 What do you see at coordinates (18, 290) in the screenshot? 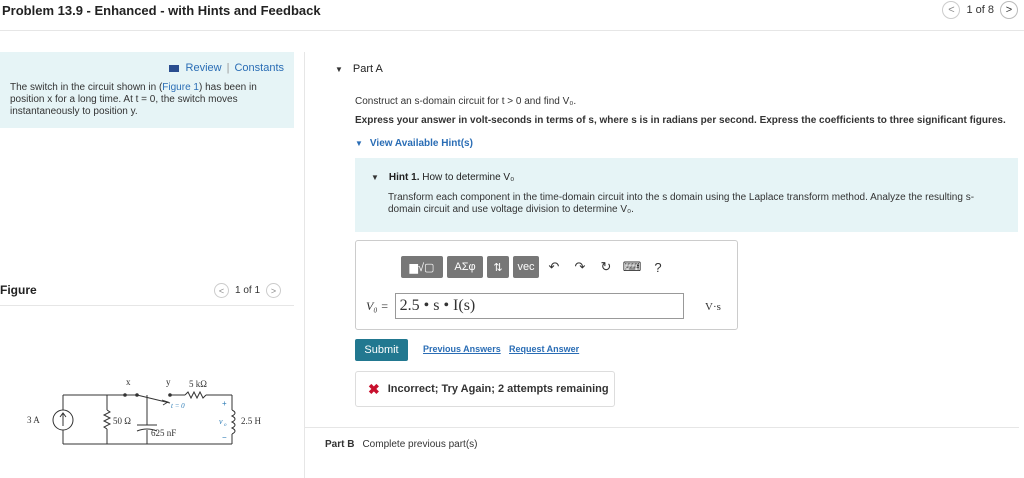
I see `figure-heading: Figure` at bounding box center [18, 290].